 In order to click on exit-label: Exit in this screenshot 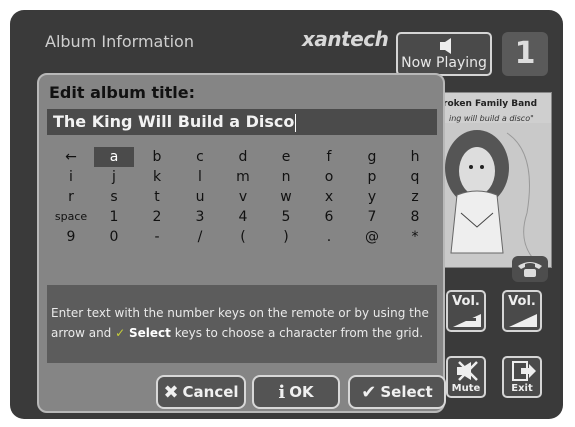, I will do `click(522, 388)`.